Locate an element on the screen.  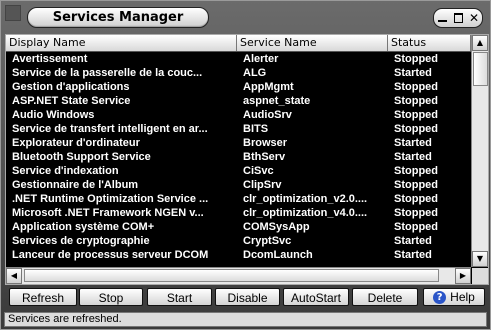
vertical-scrollbar: ▲ ▼ is located at coordinates (479, 151).